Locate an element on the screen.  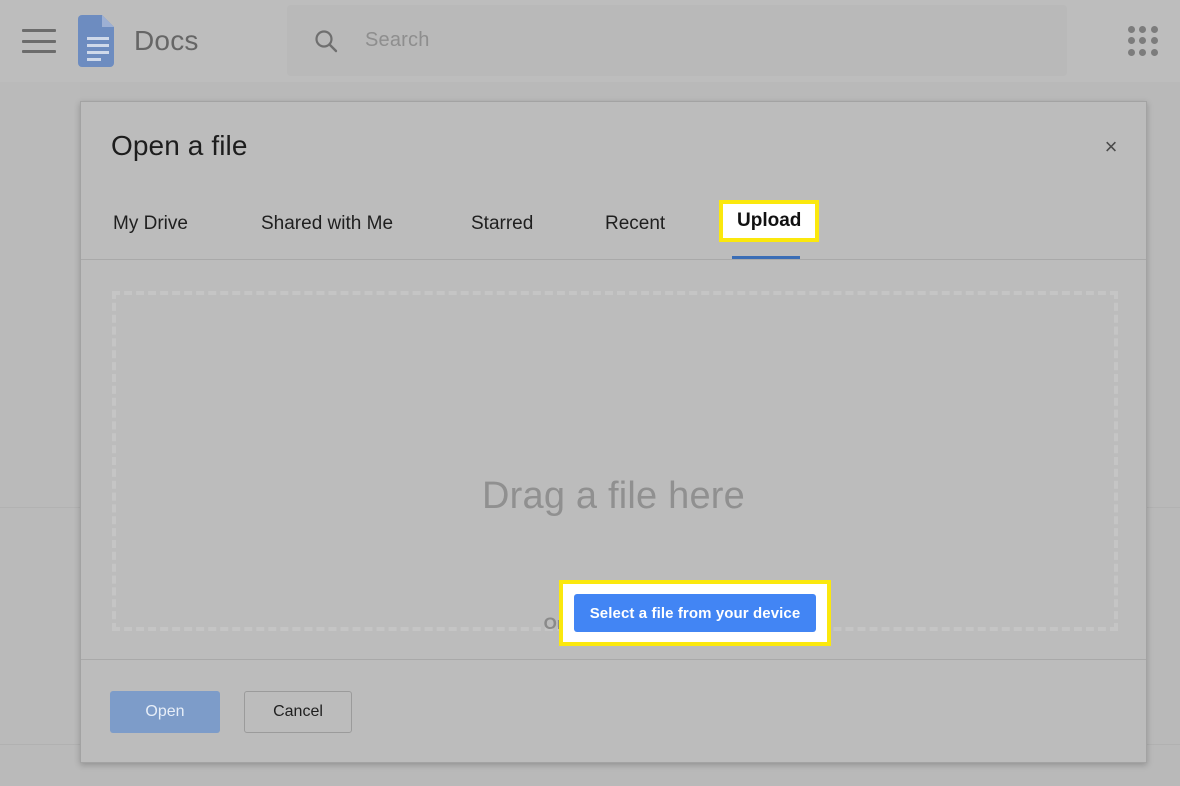
tab-upload: Upload is located at coordinates (769, 221).